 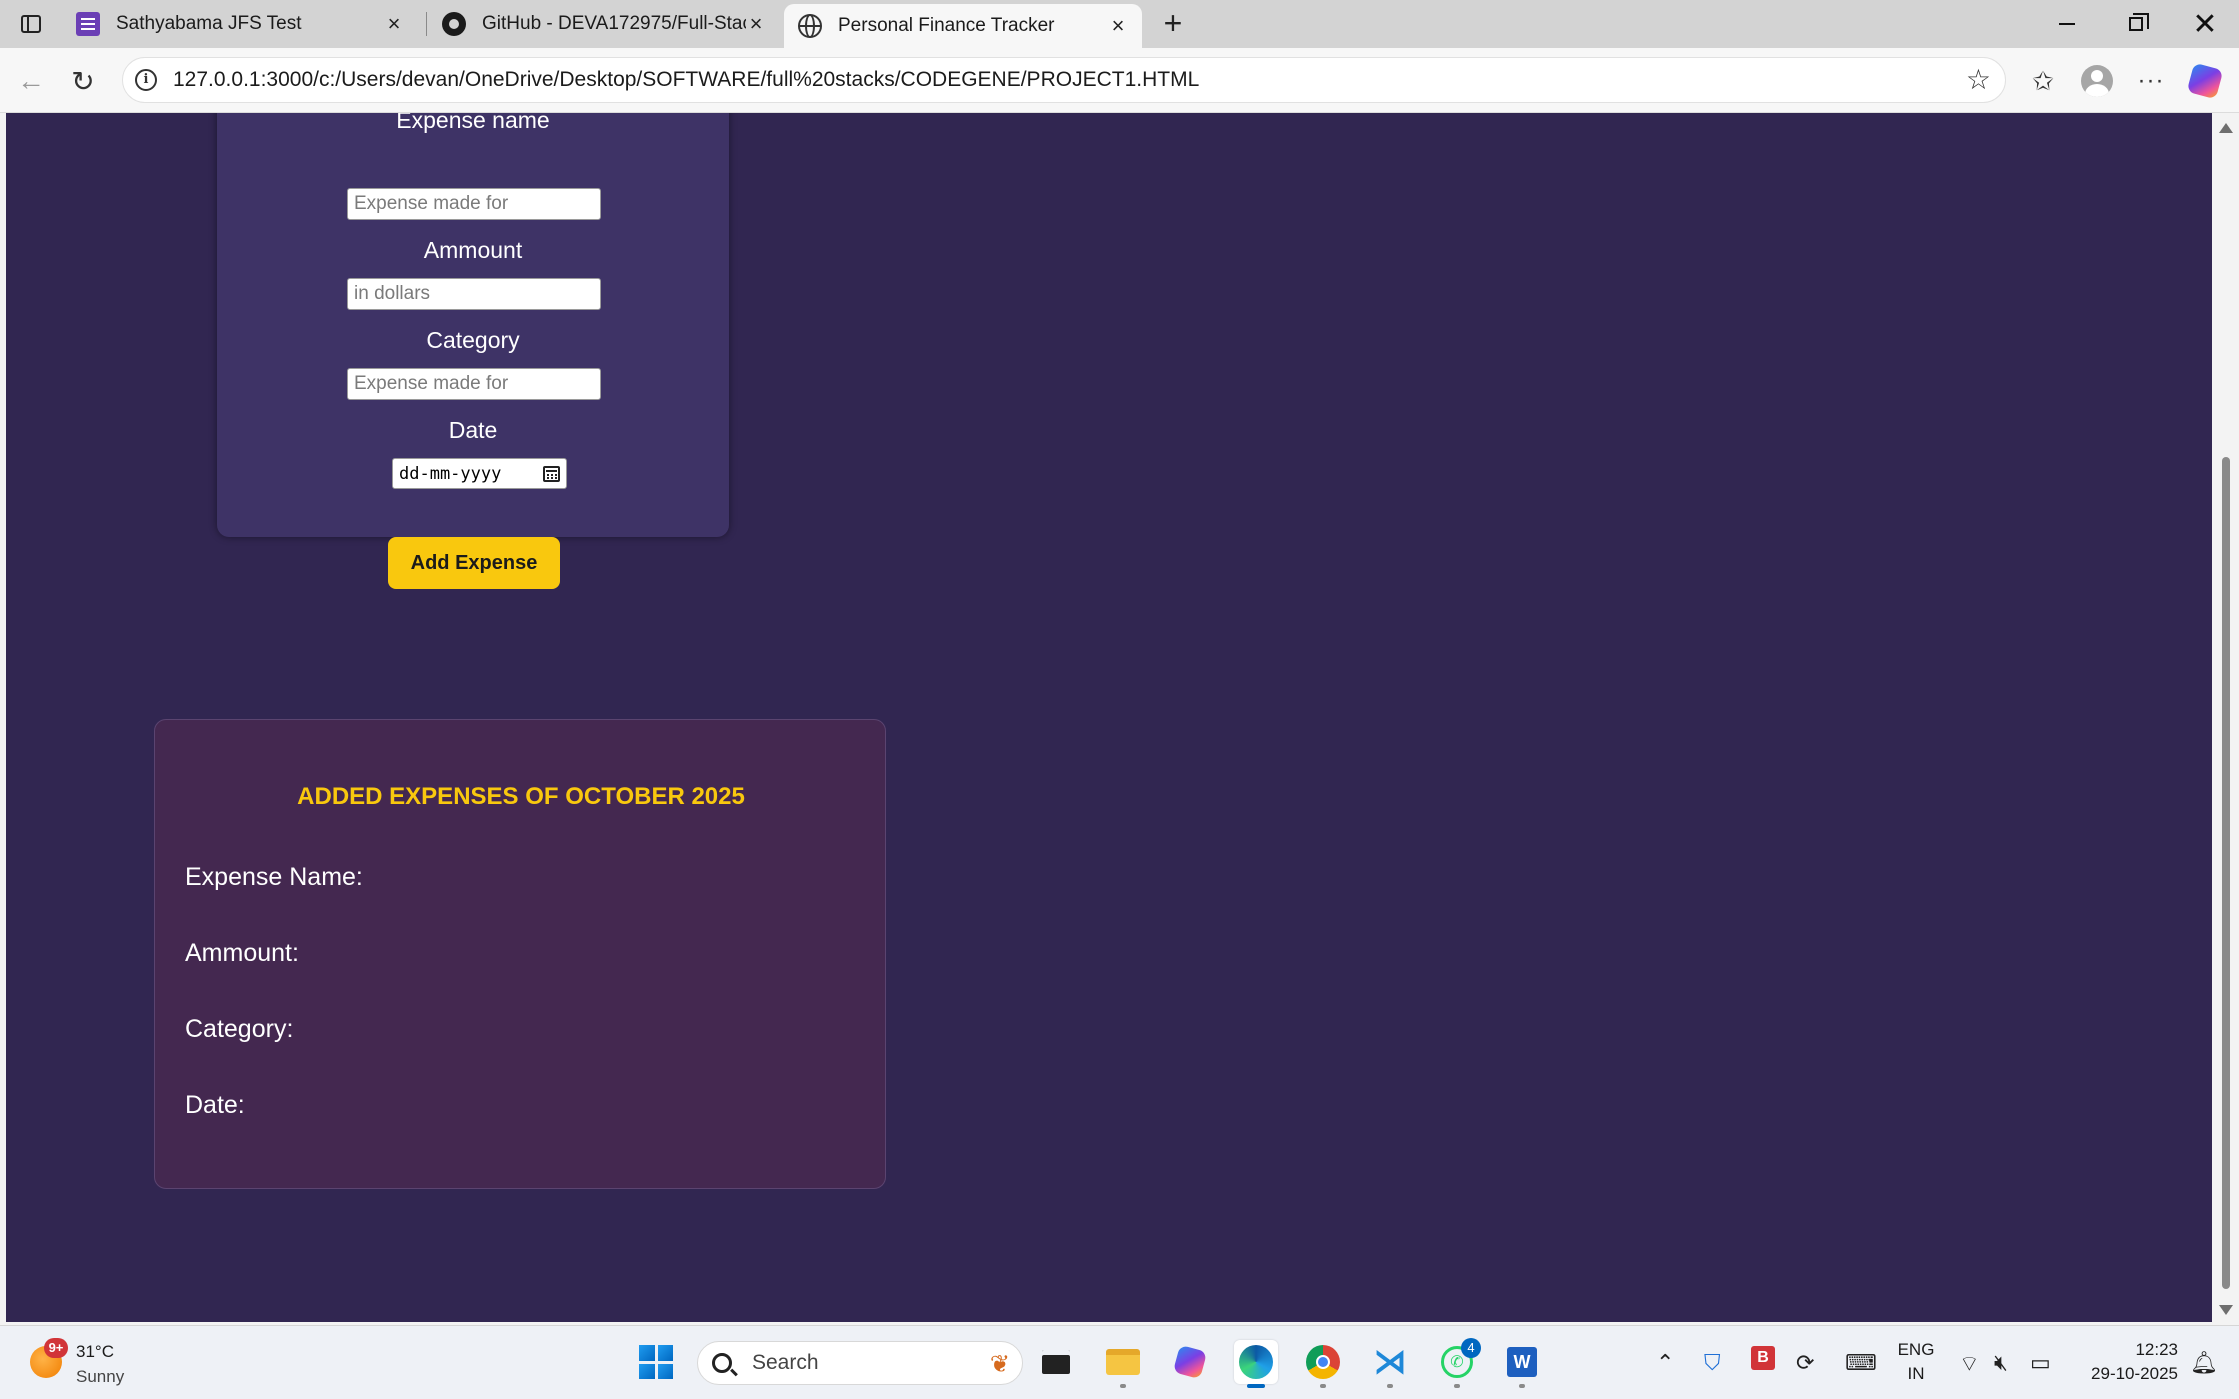 I want to click on github-icon, so click(x=454, y=24).